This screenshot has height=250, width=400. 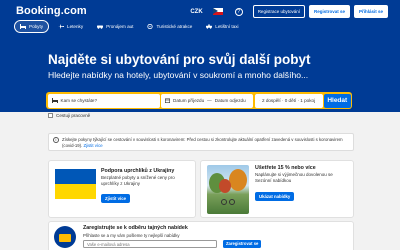 What do you see at coordinates (209, 26) in the screenshot?
I see `taxi-icon` at bounding box center [209, 26].